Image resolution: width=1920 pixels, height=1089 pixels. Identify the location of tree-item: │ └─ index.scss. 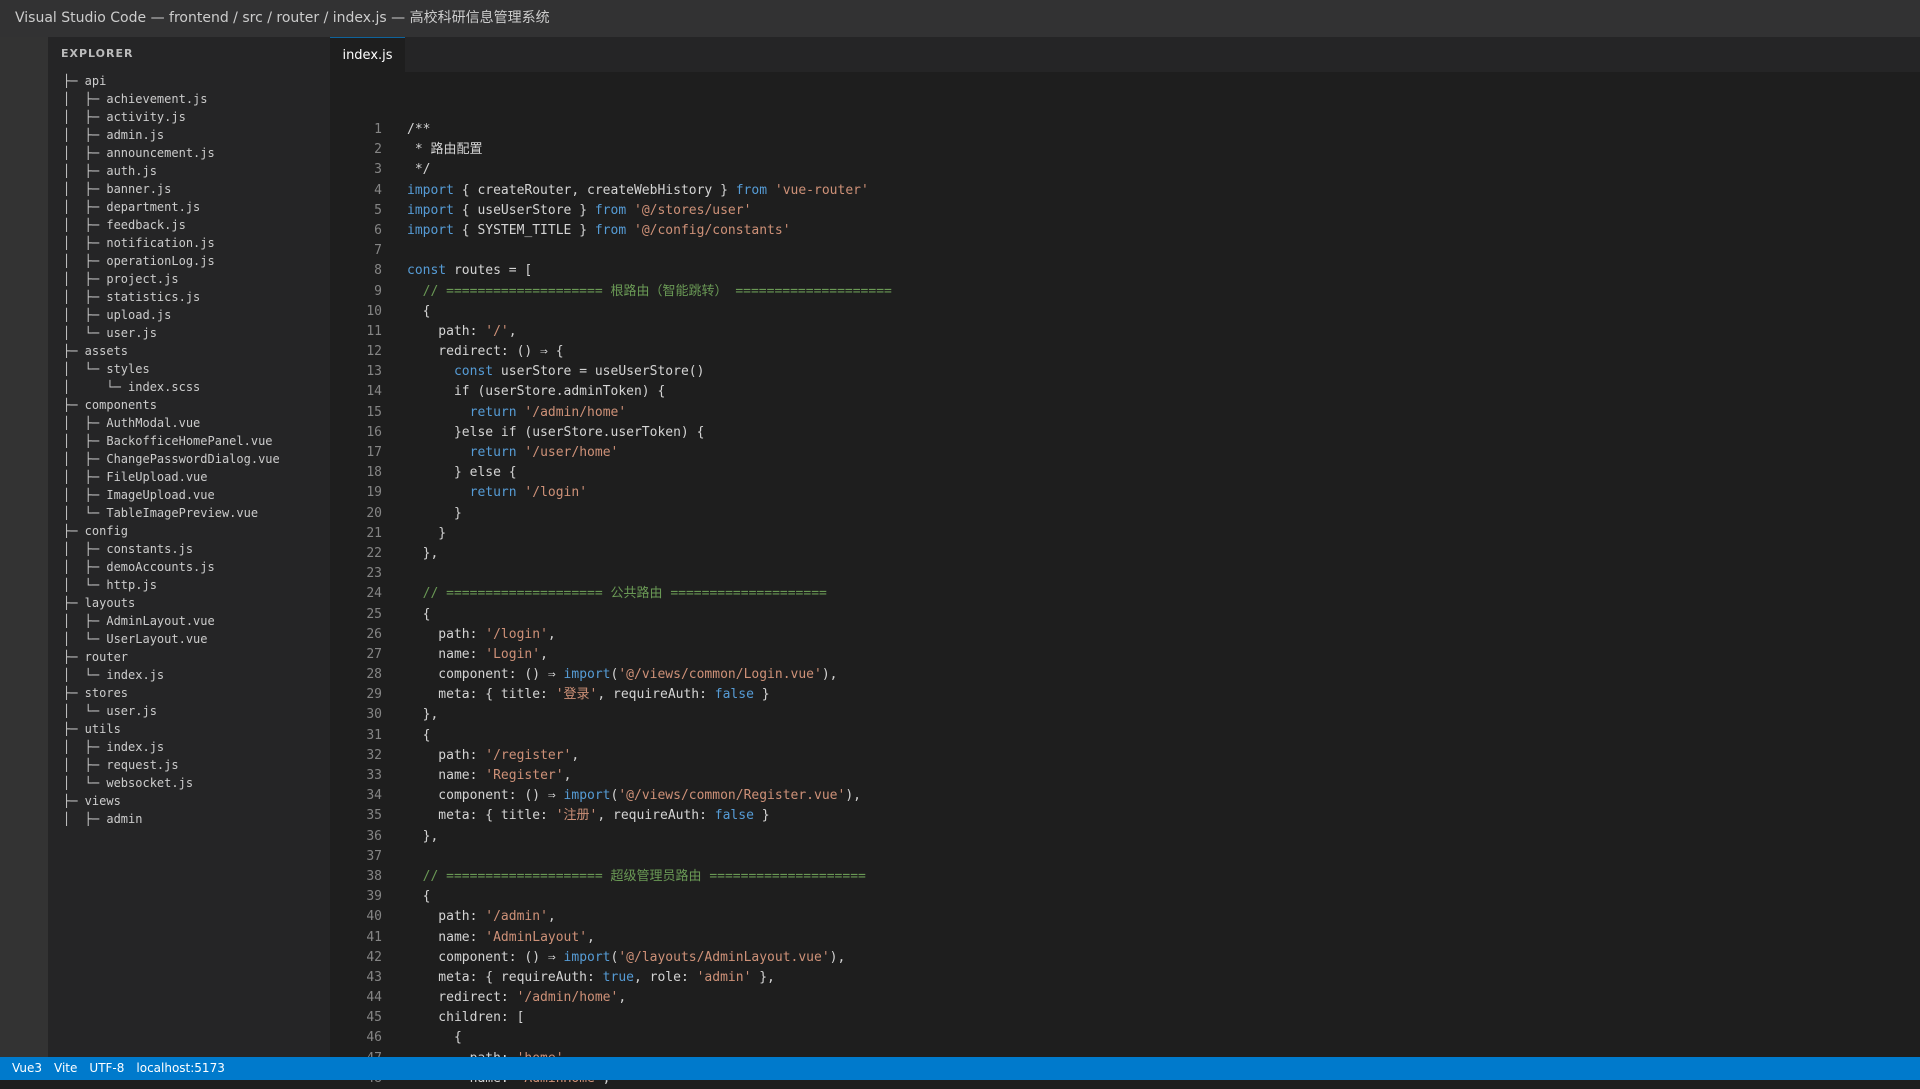
(189, 387).